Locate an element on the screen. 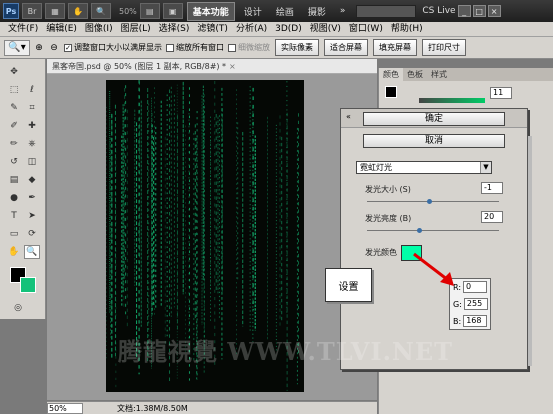 Image resolution: width=553 pixels, height=414 pixels. print-size-button: 打印尺寸 is located at coordinates (444, 47).